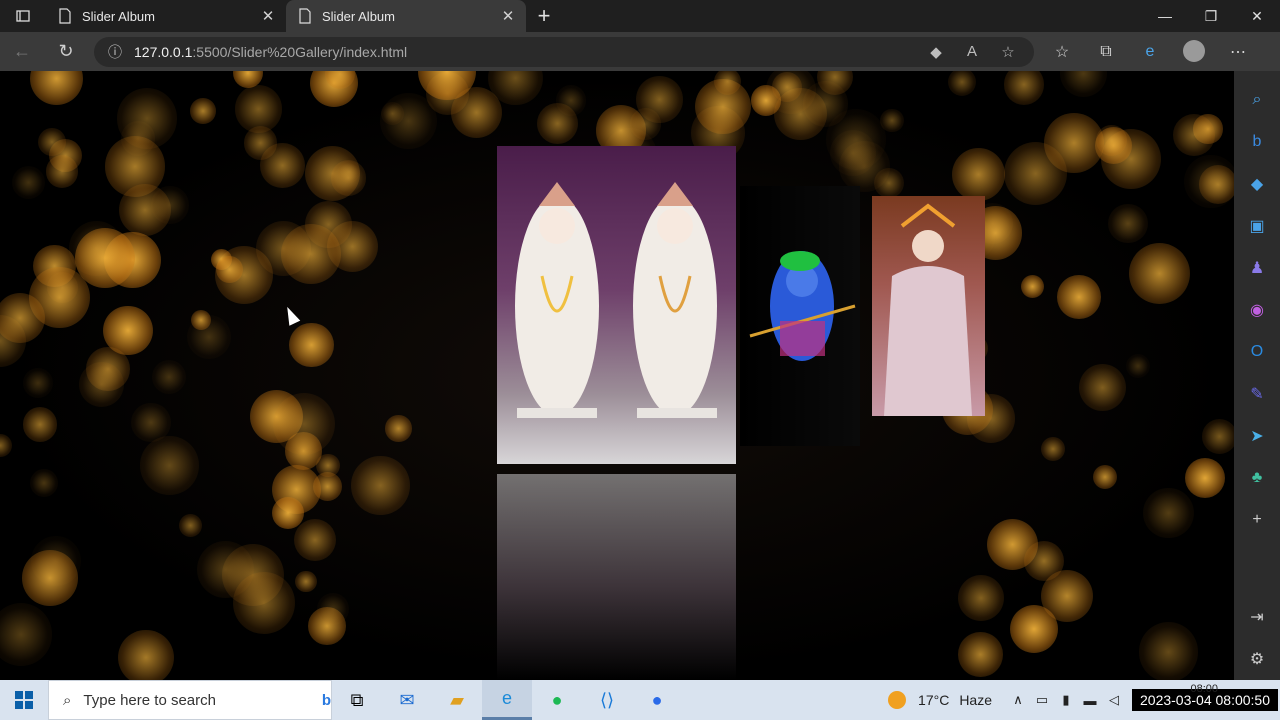  What do you see at coordinates (66, 51) in the screenshot?
I see `refresh-icon: ↻` at bounding box center [66, 51].